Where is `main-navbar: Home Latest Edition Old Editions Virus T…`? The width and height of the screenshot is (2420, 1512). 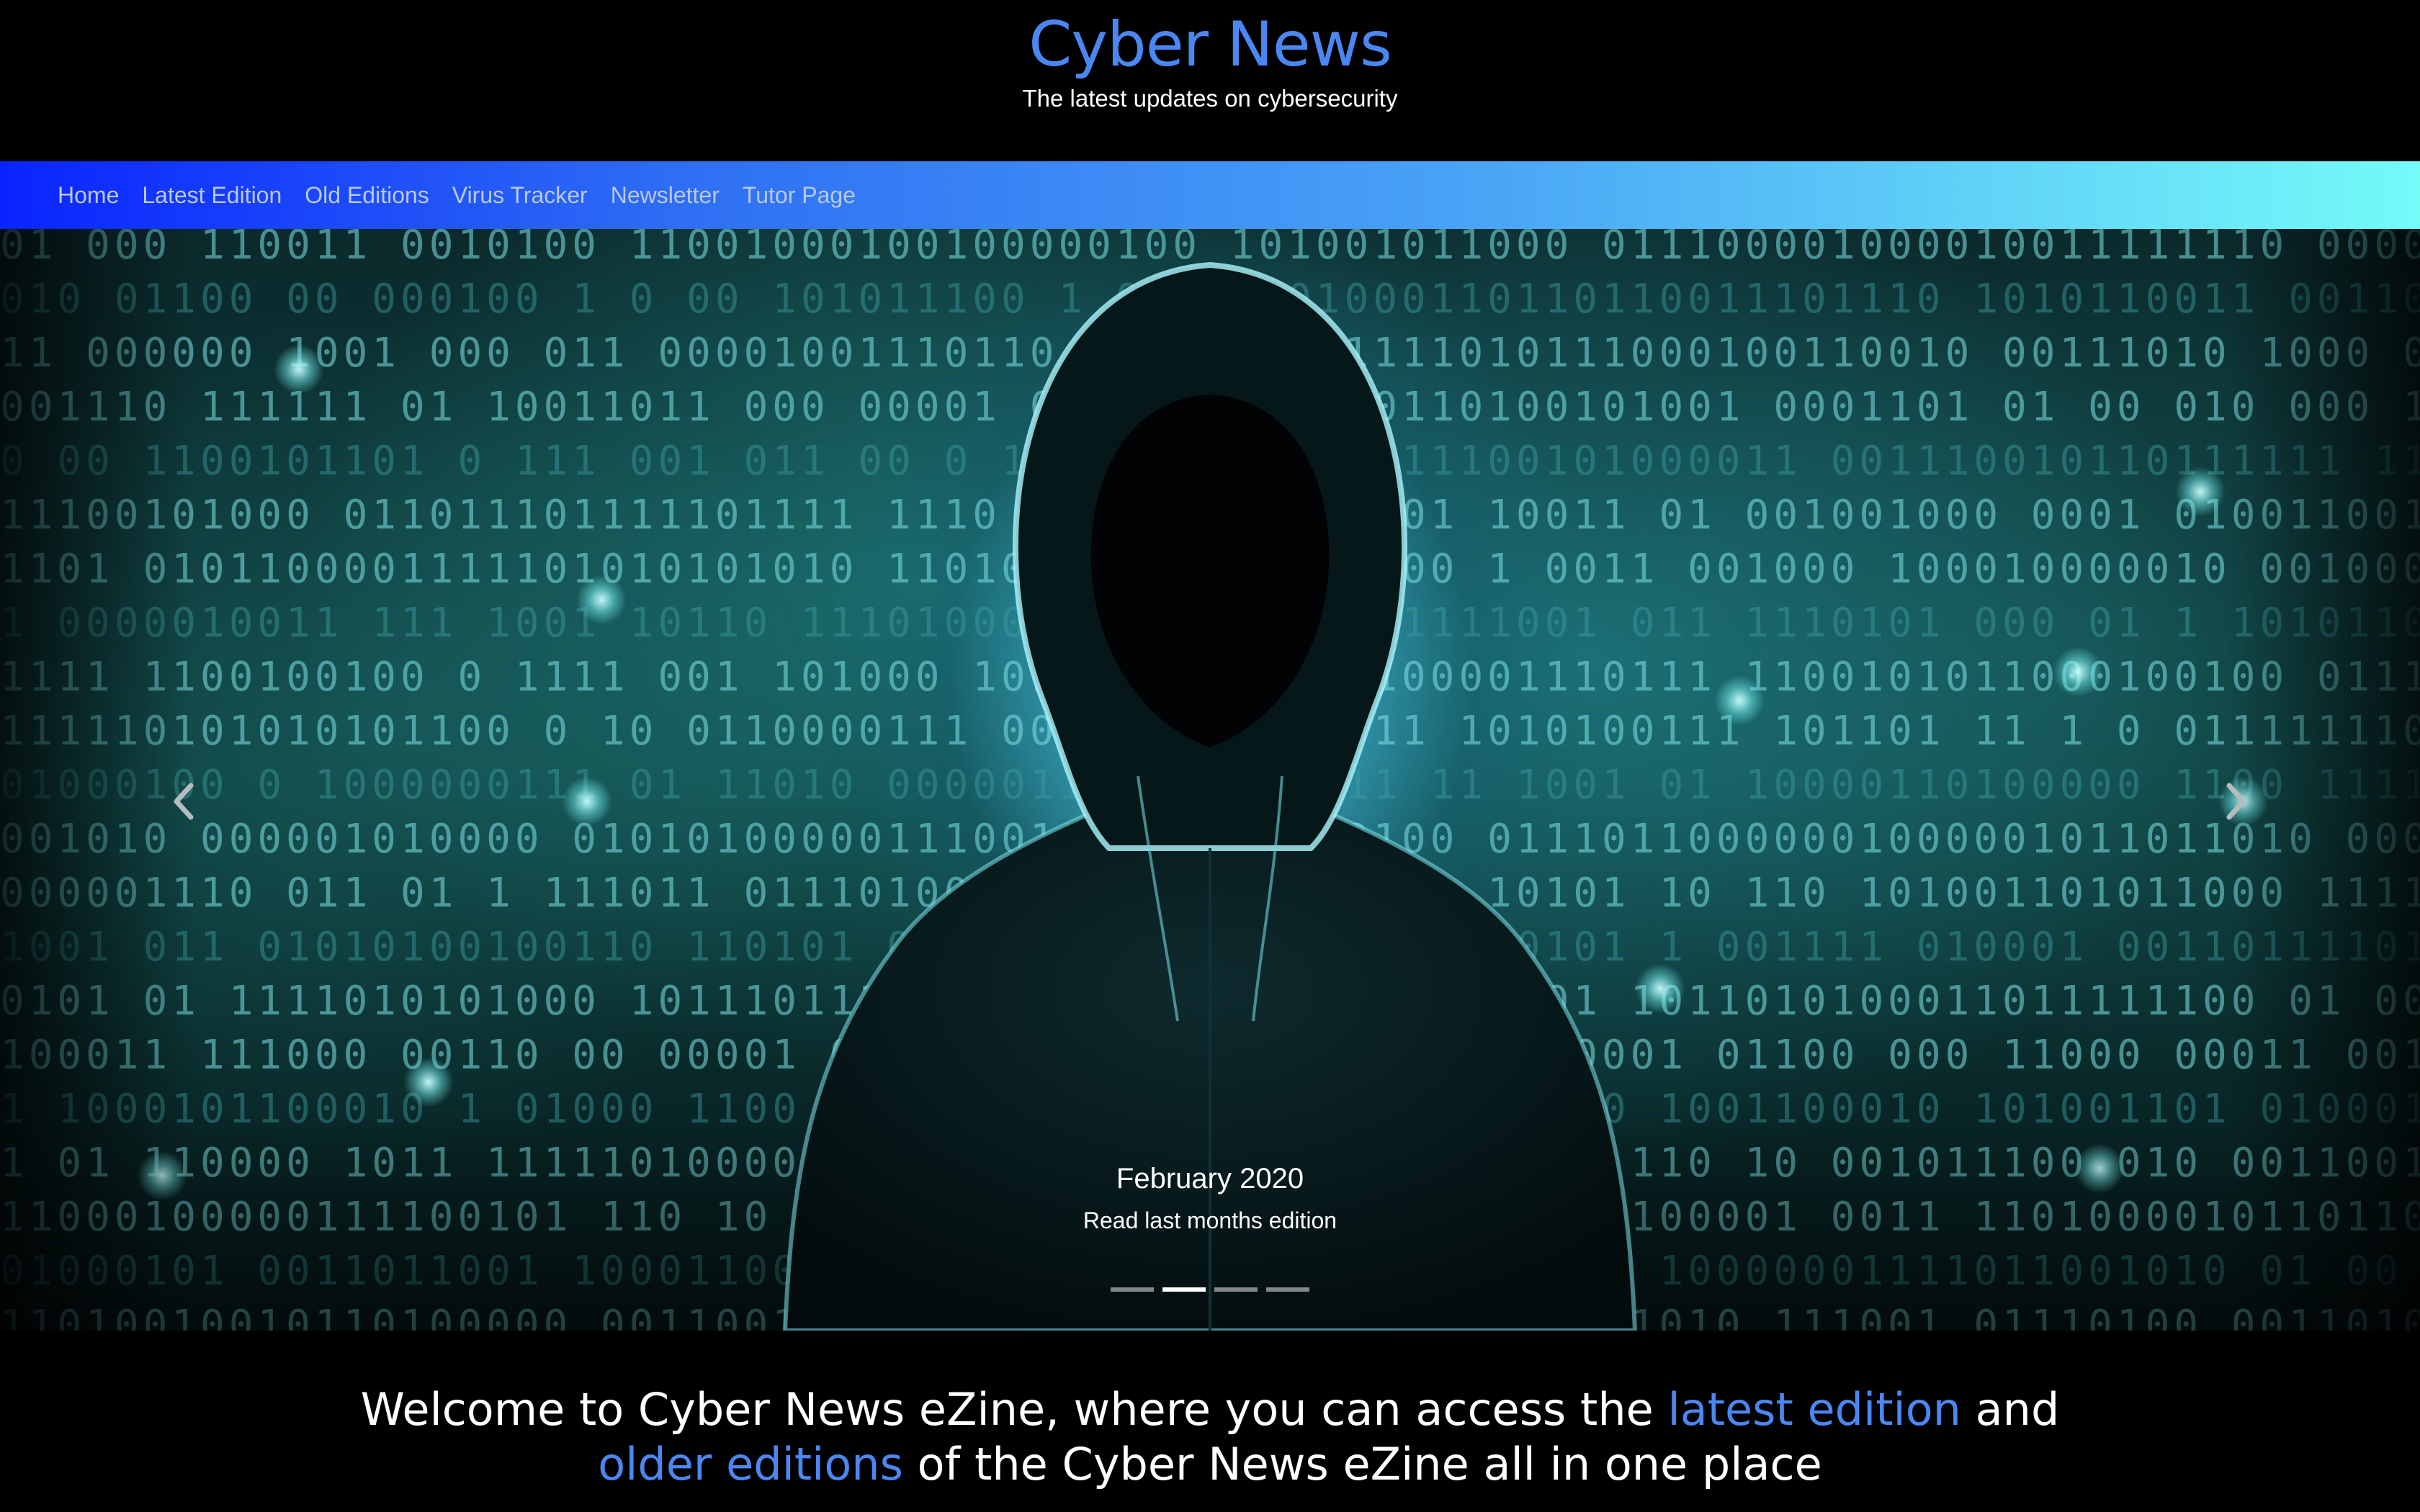 main-navbar: Home Latest Edition Old Editions Virus T… is located at coordinates (1210, 195).